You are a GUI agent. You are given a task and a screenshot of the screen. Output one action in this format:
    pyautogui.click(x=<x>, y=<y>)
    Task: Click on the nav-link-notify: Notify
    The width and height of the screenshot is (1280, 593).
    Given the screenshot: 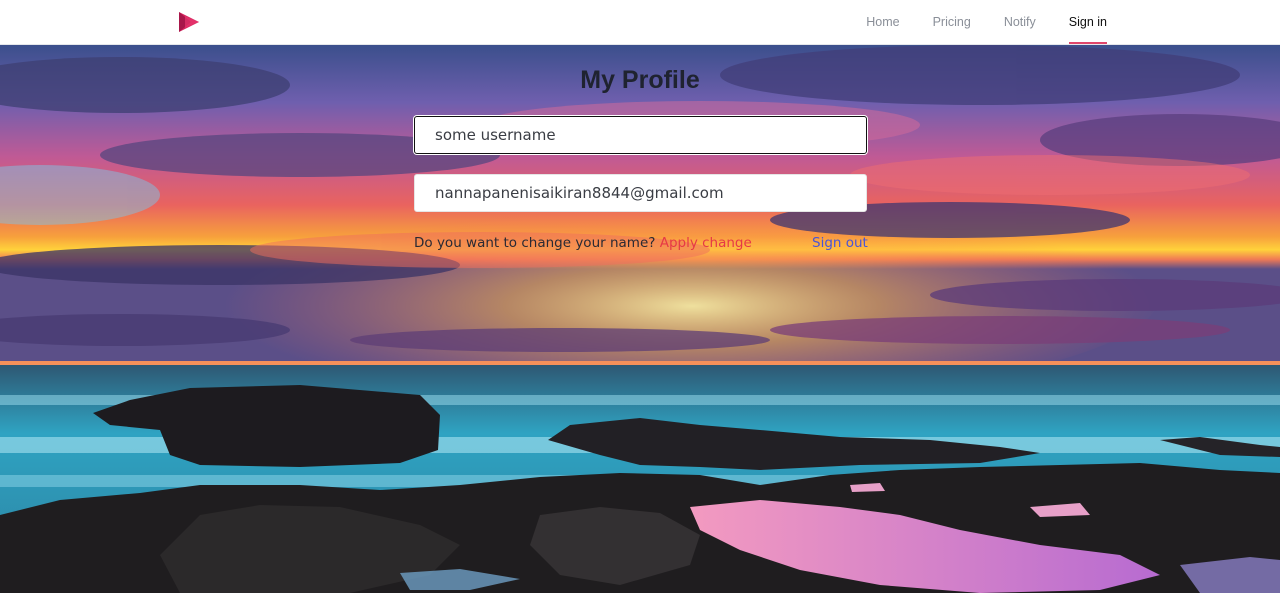 What is the action you would take?
    pyautogui.click(x=1020, y=22)
    